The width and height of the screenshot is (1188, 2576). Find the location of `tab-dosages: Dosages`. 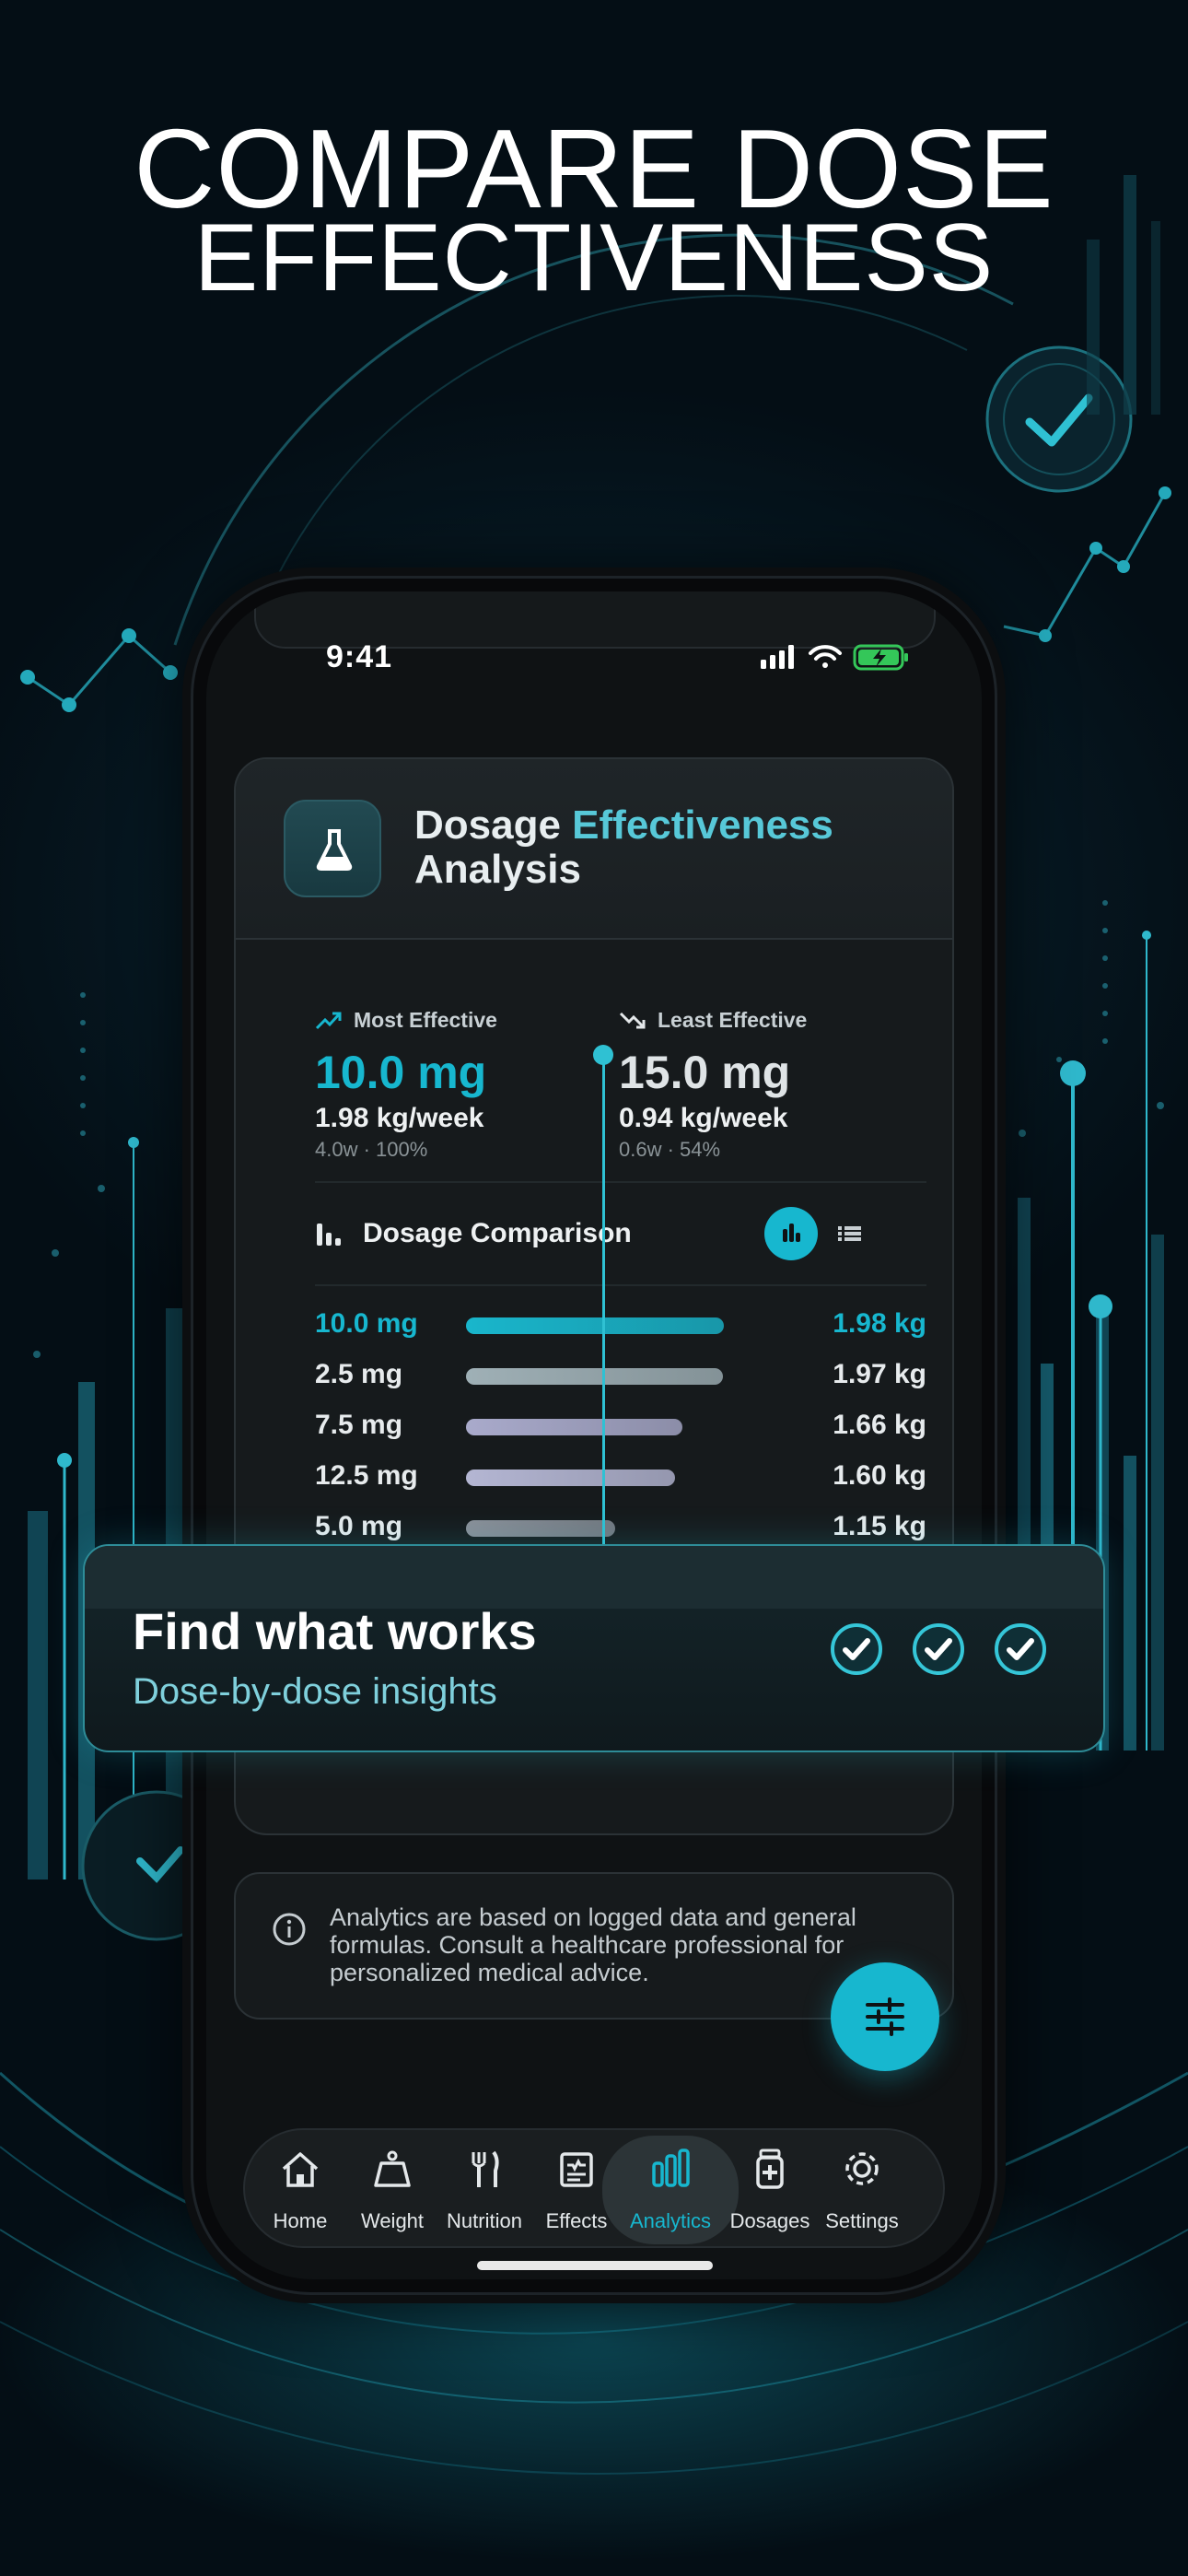

tab-dosages: Dosages is located at coordinates (770, 2190).